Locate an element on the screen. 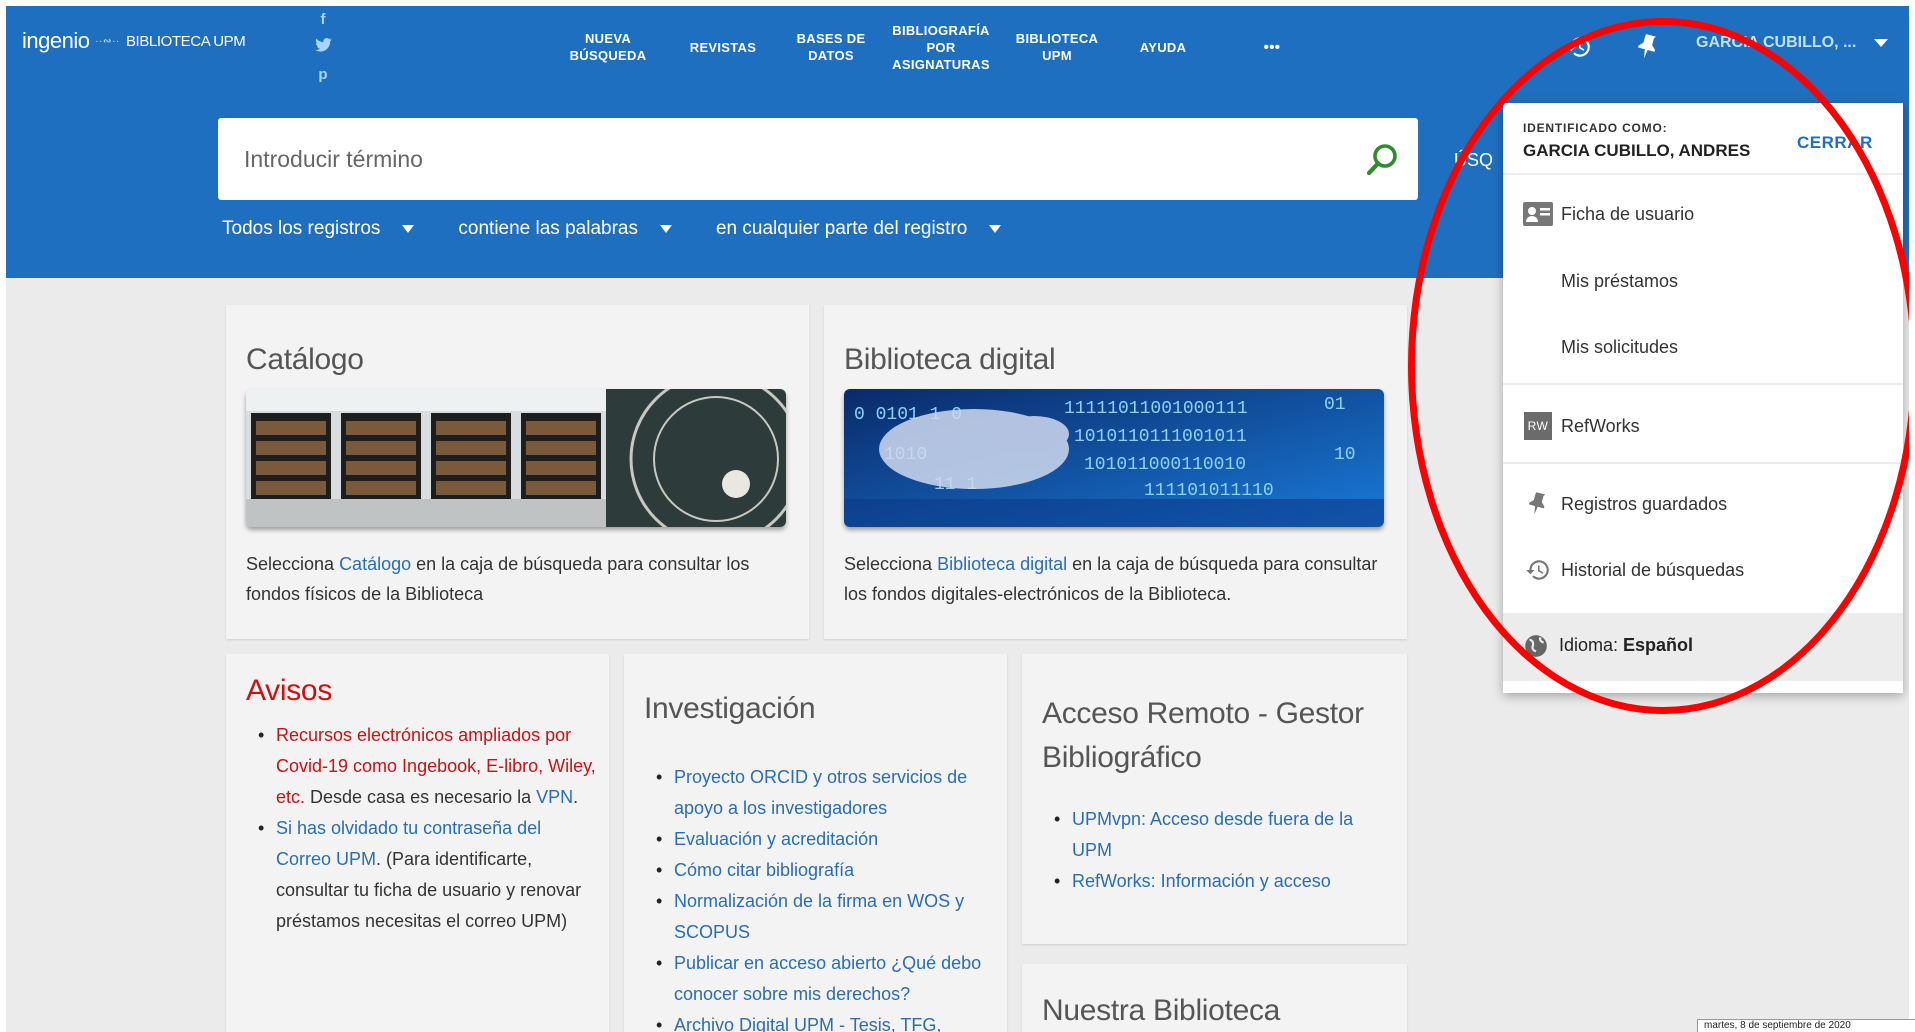 This screenshot has width=1915, height=1032. card-title: Avisos is located at coordinates (289, 690).